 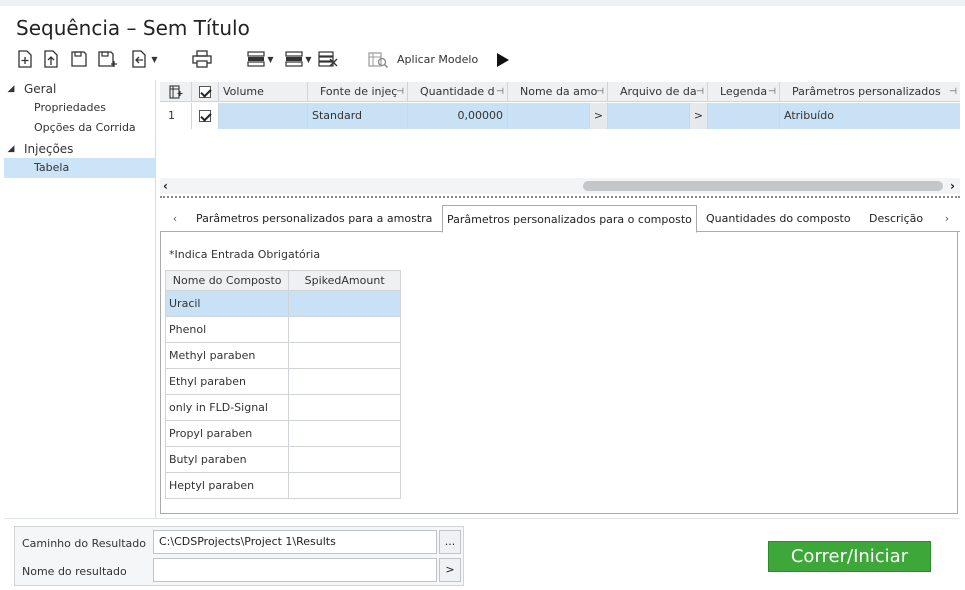 I want to click on panel-splitter, so click(x=560, y=198).